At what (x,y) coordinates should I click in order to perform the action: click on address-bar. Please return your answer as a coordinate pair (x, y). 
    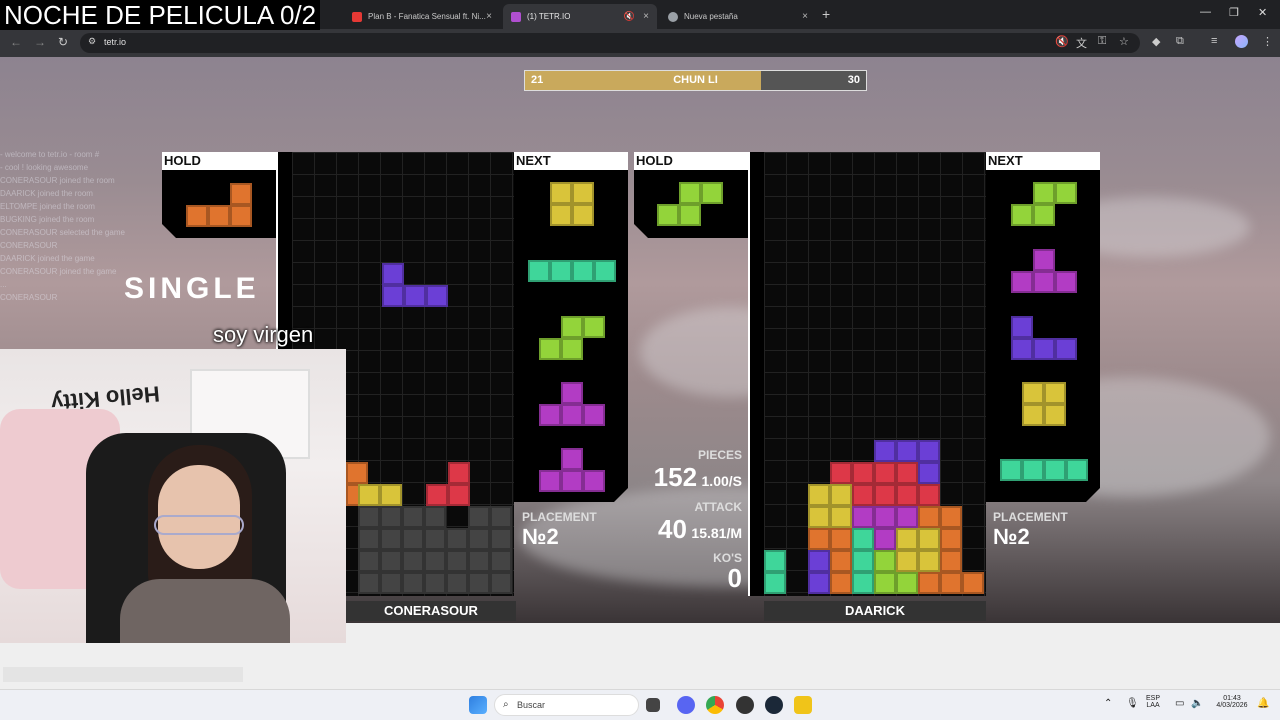
    Looking at the image, I should click on (610, 43).